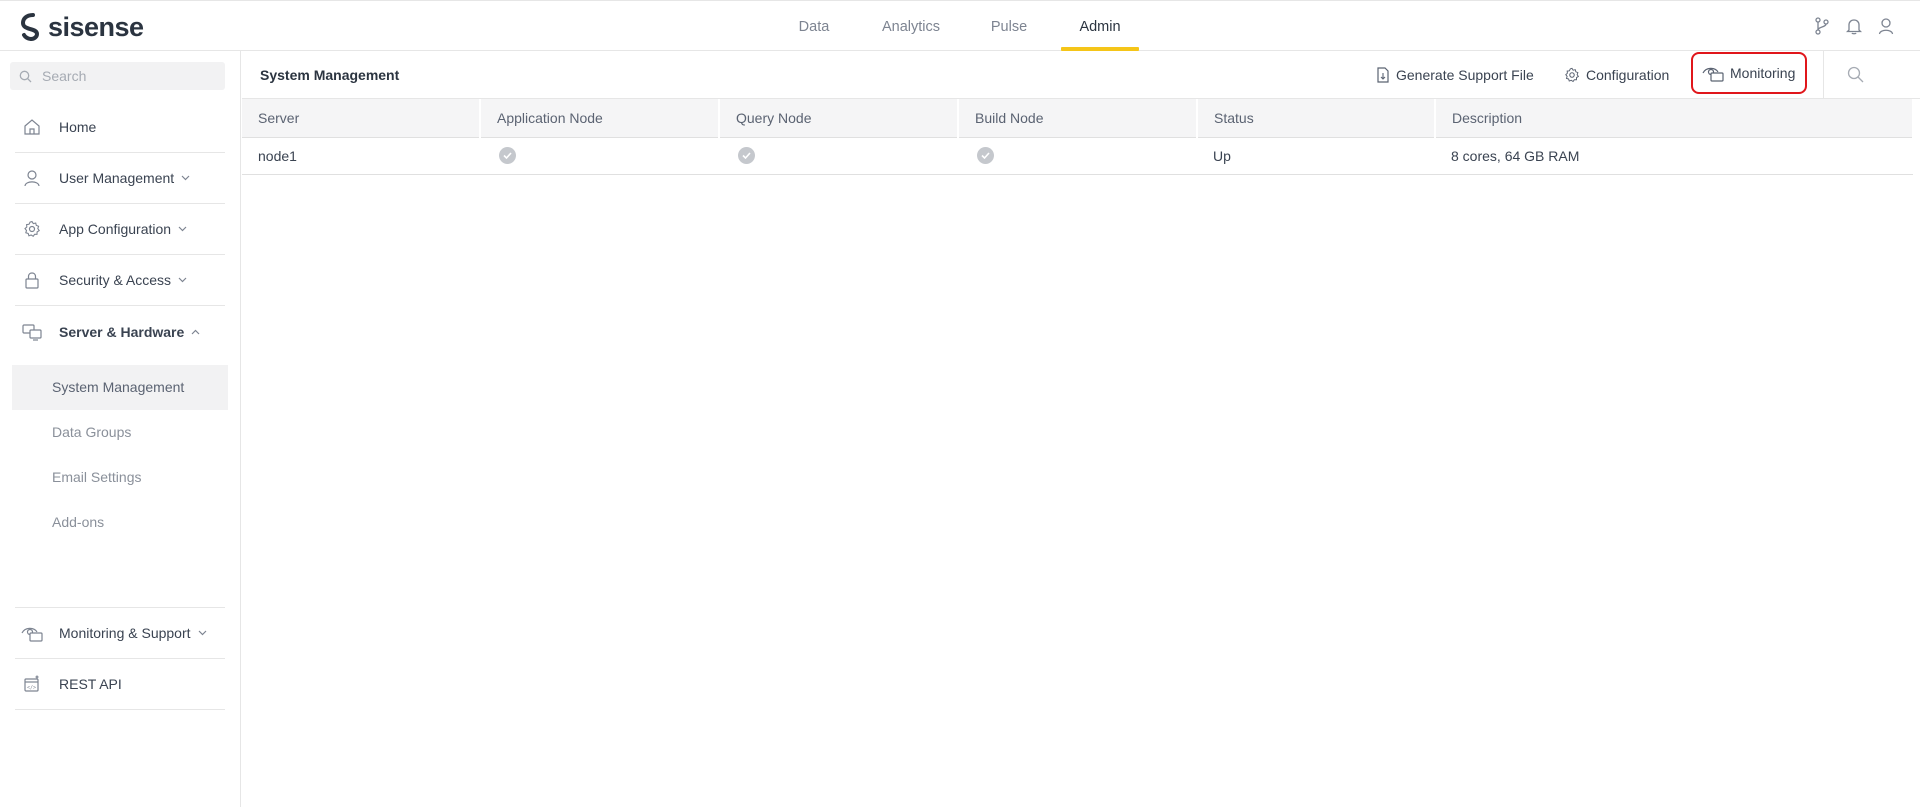 This screenshot has width=1920, height=807. What do you see at coordinates (1823, 75) in the screenshot?
I see `toolbar-divider` at bounding box center [1823, 75].